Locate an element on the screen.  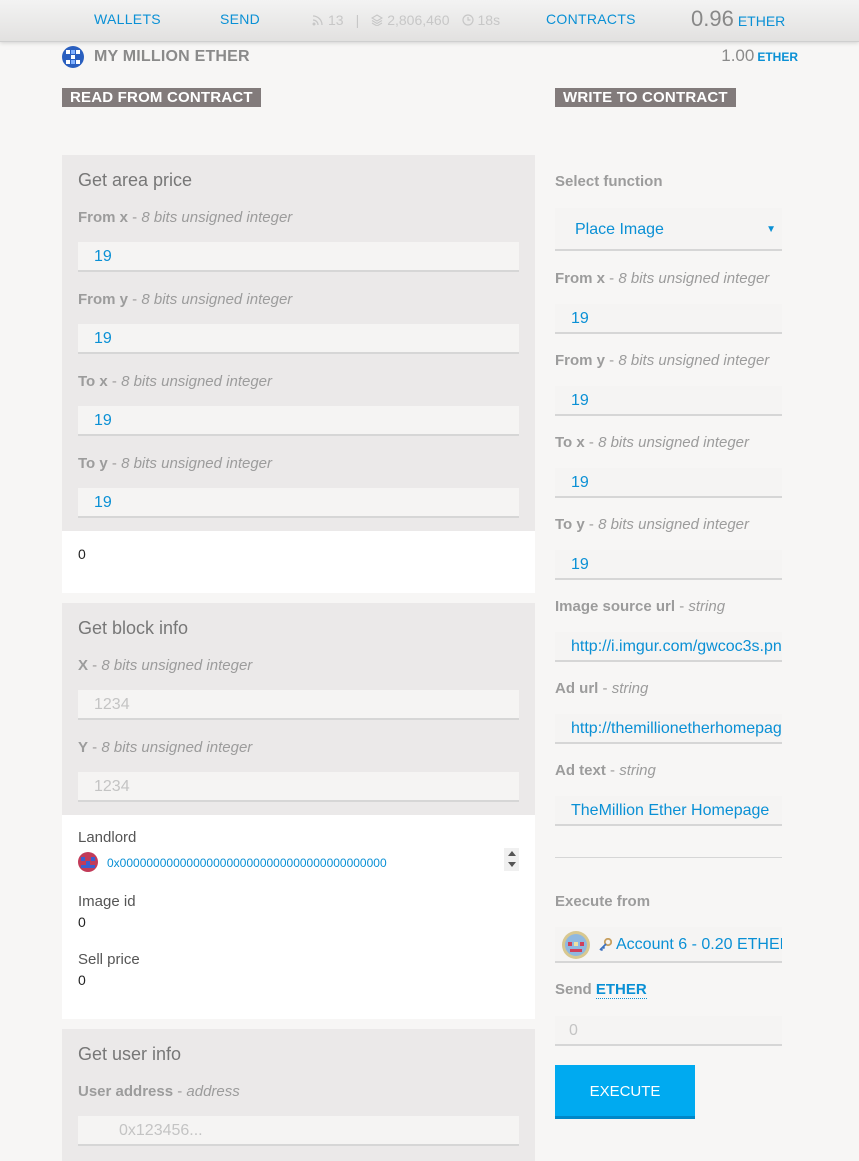
account-identicon is located at coordinates (576, 945).